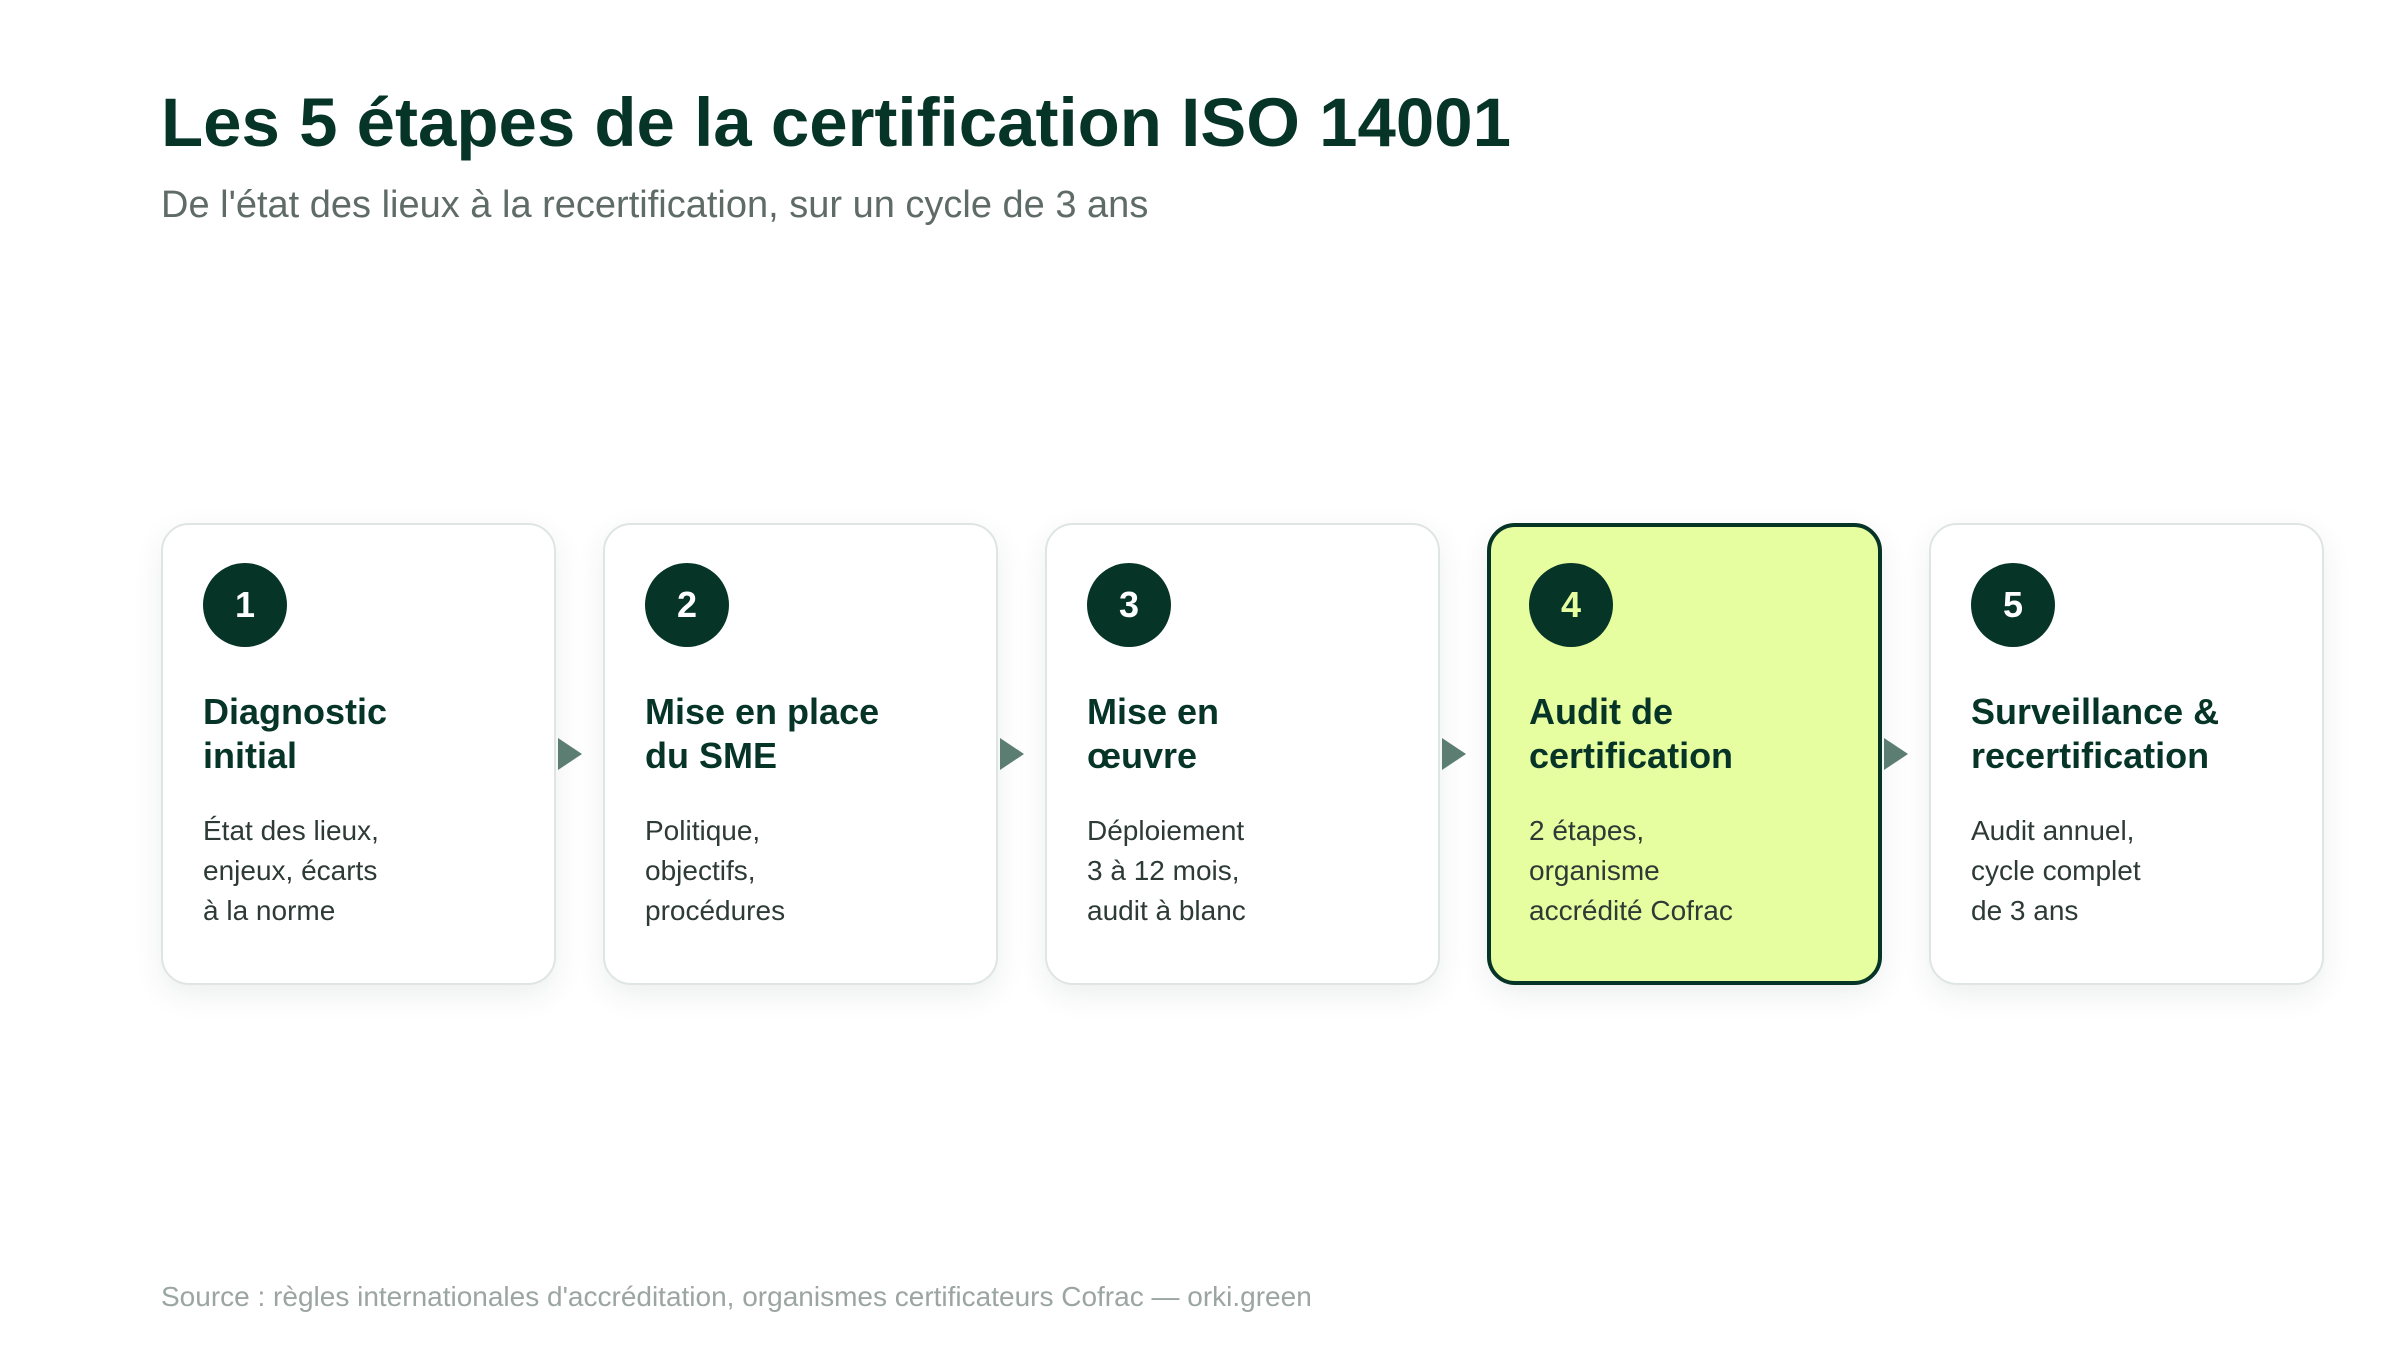 This screenshot has height=1350, width=2400. I want to click on step-description-line: à la norme, so click(269, 910).